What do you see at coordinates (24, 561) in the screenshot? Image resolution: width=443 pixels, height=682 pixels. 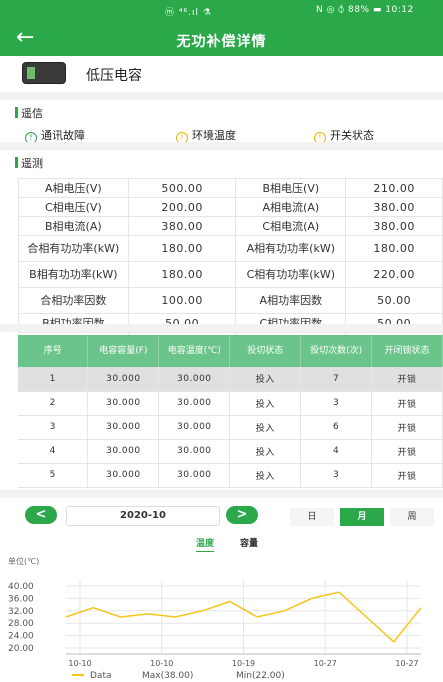 I see `chart-unit-label: 单位(℃)` at bounding box center [24, 561].